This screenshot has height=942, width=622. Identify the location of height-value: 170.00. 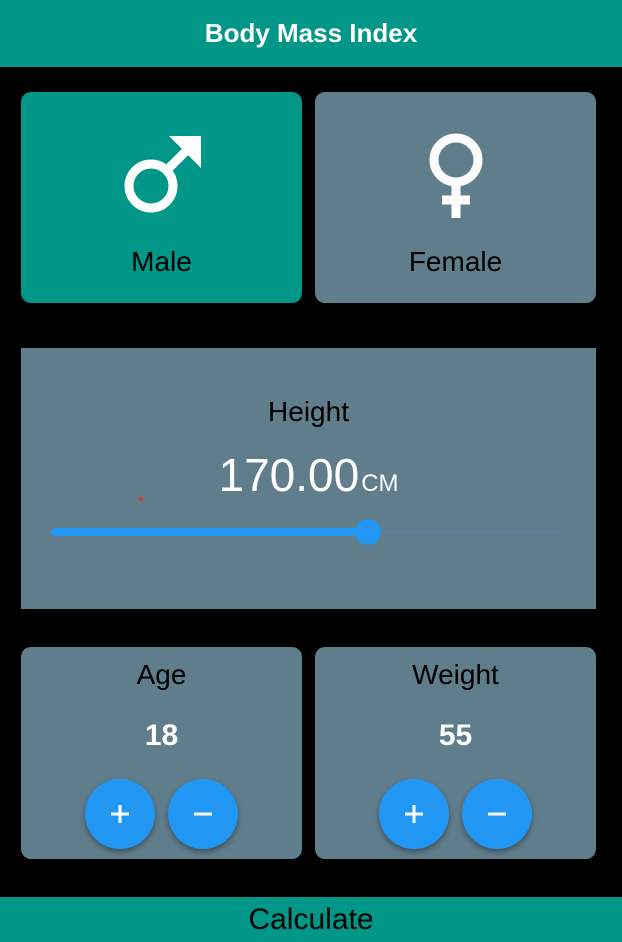
(289, 475).